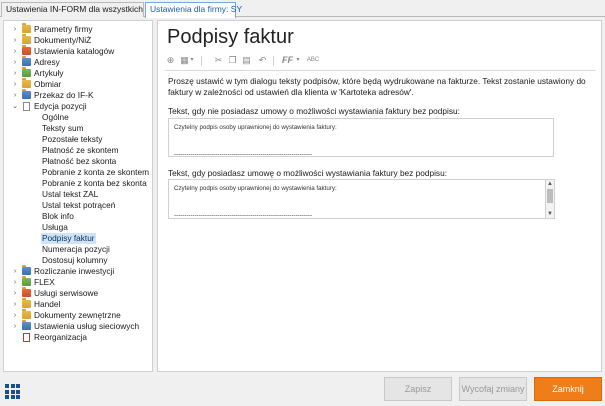  I want to click on page-title: Podpisy faktur, so click(230, 37).